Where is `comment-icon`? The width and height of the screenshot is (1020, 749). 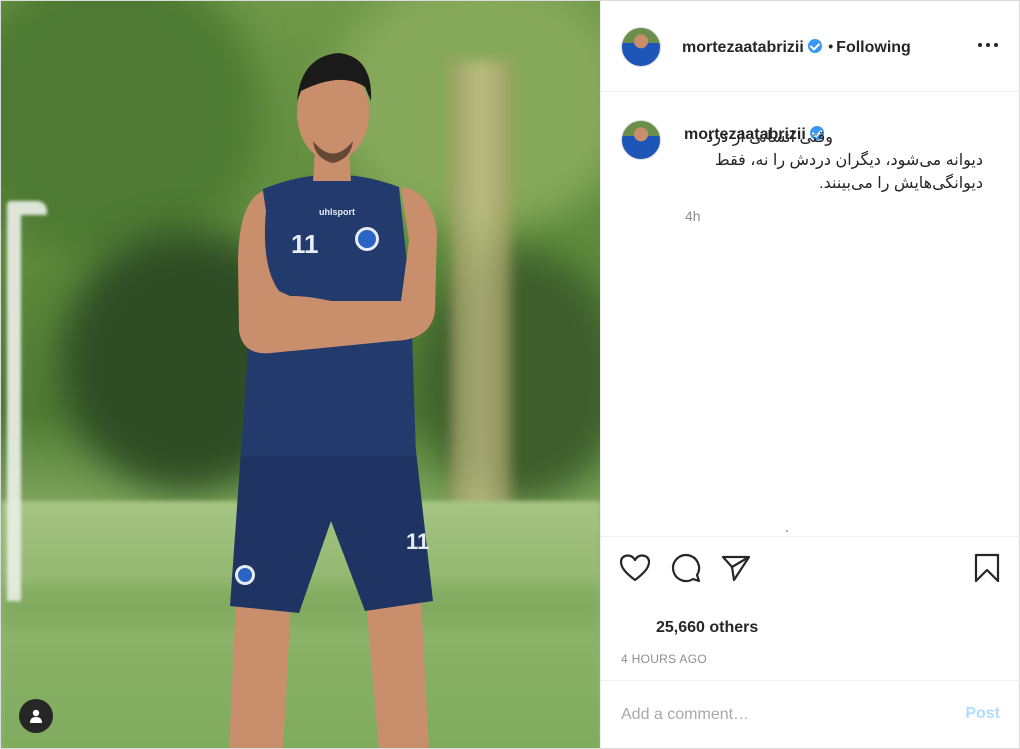 comment-icon is located at coordinates (686, 568).